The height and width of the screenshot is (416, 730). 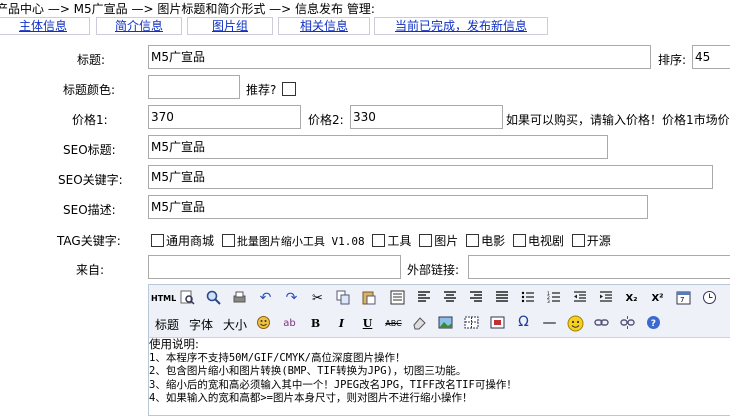 I want to click on unordered-list-icon, so click(x=527, y=298).